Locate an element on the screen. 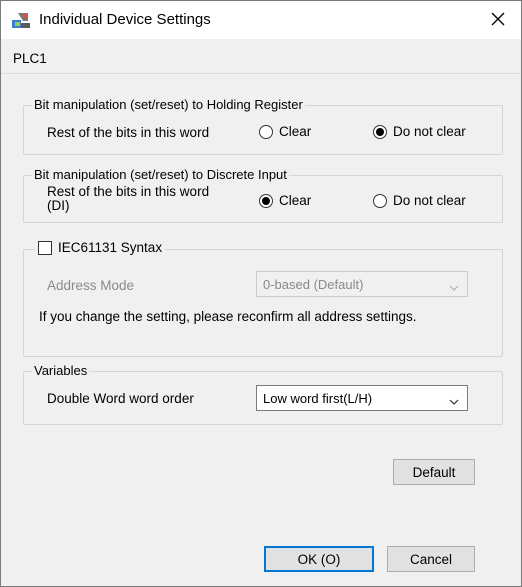 This screenshot has height=587, width=522. dword-order-value: Low word first(L/H) is located at coordinates (318, 398).